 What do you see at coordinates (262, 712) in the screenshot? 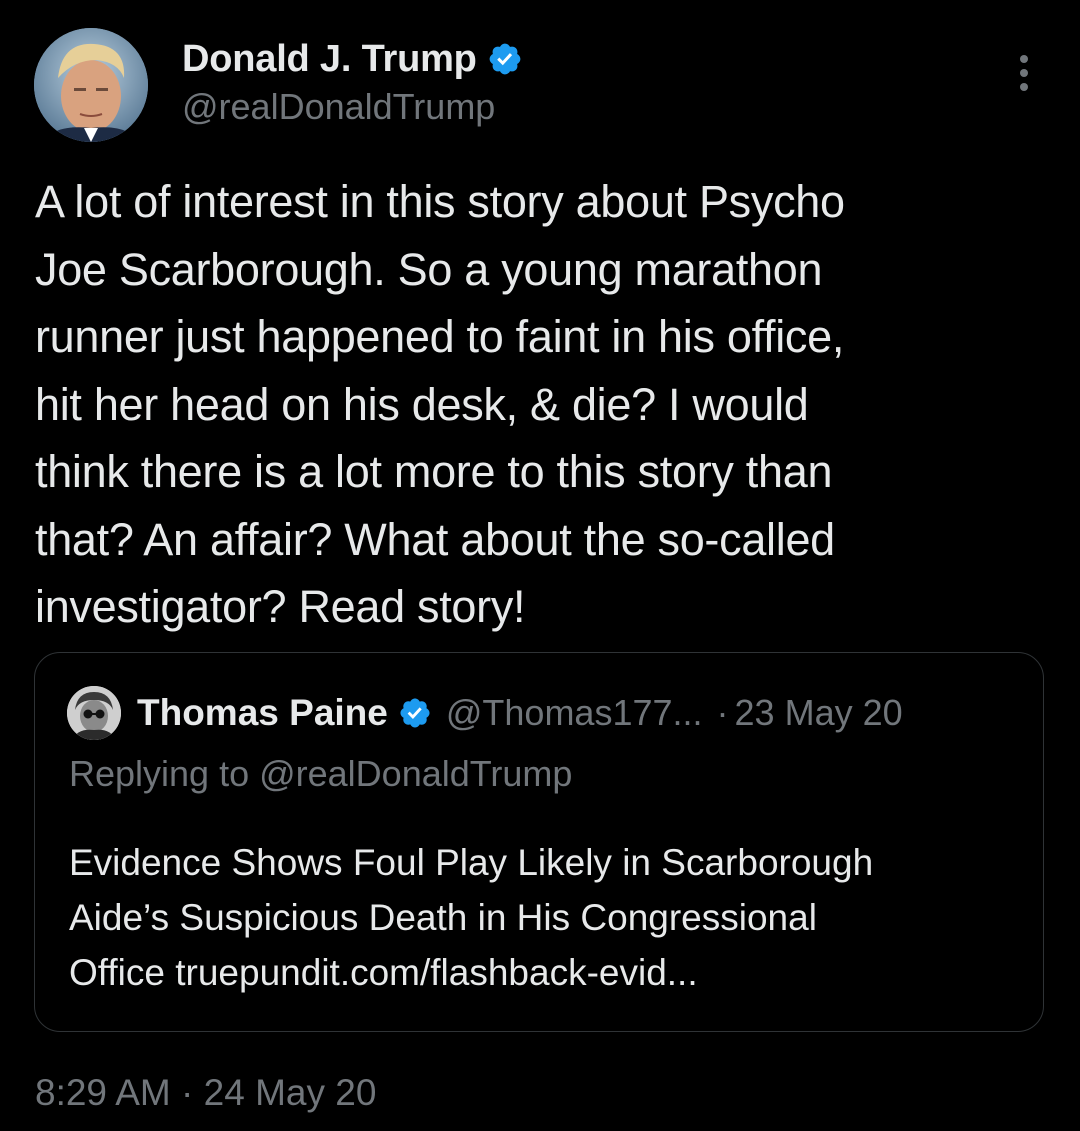
I see `quoted-author-name: Thomas Paine` at bounding box center [262, 712].